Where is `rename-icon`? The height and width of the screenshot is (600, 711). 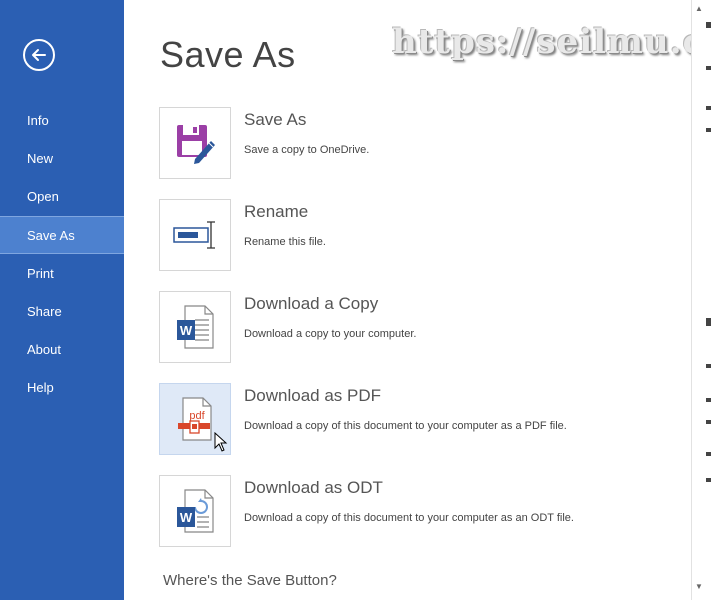
rename-icon is located at coordinates (194, 235).